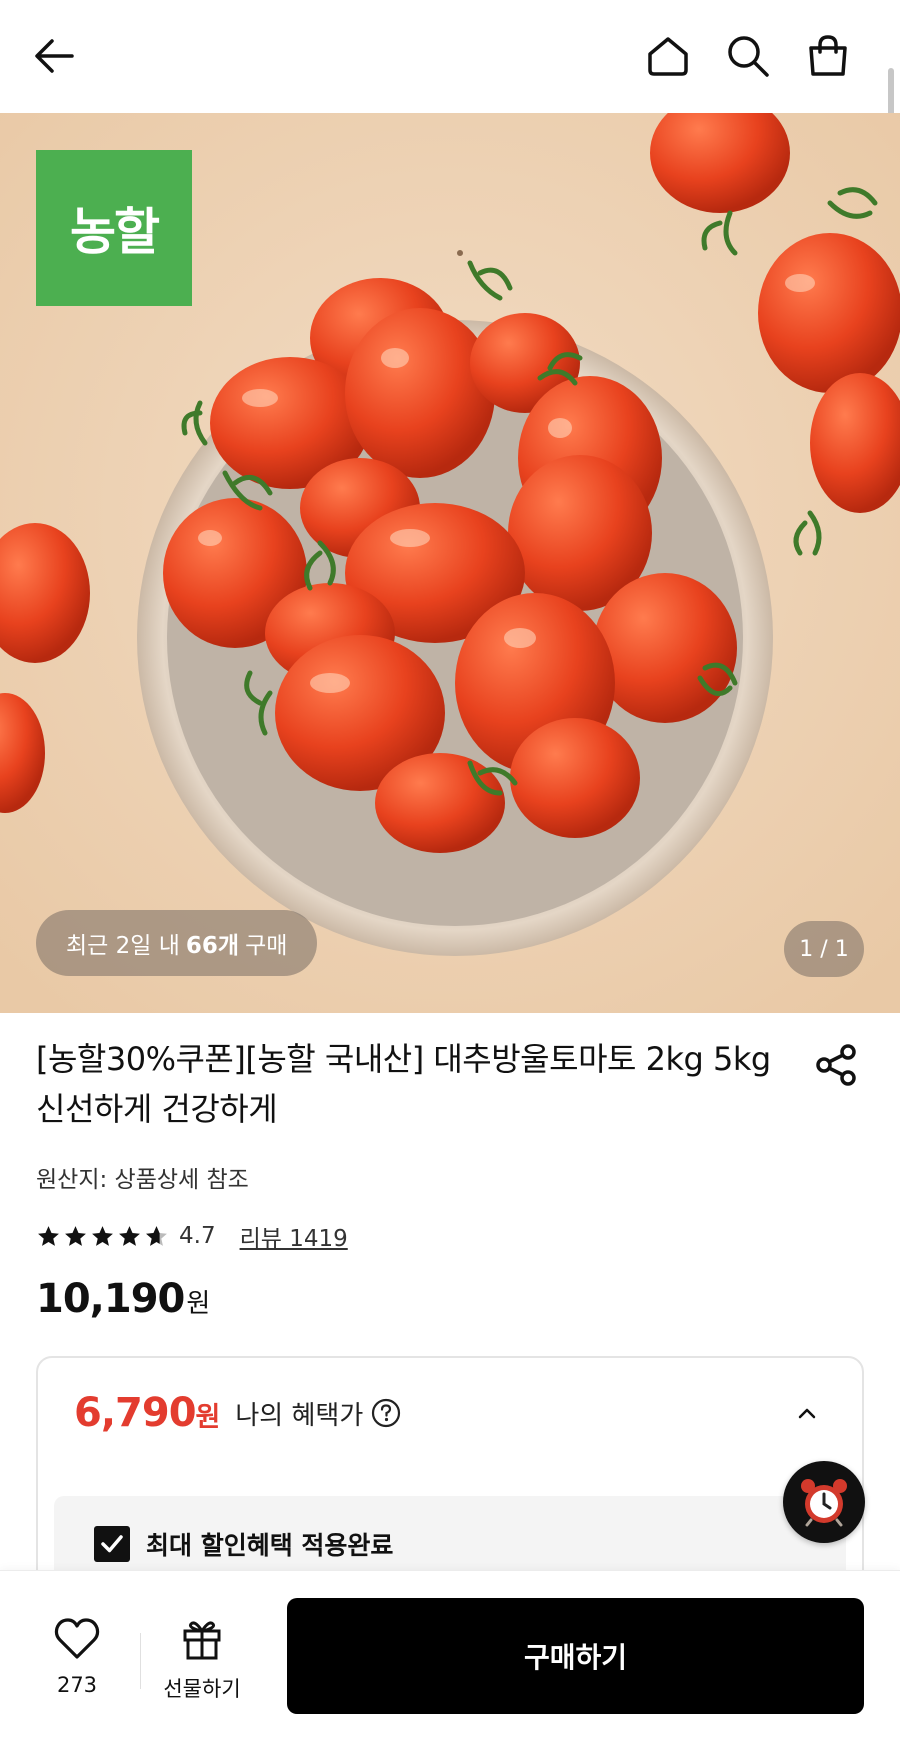  Describe the element at coordinates (386, 1413) in the screenshot. I see `help-icon` at that location.